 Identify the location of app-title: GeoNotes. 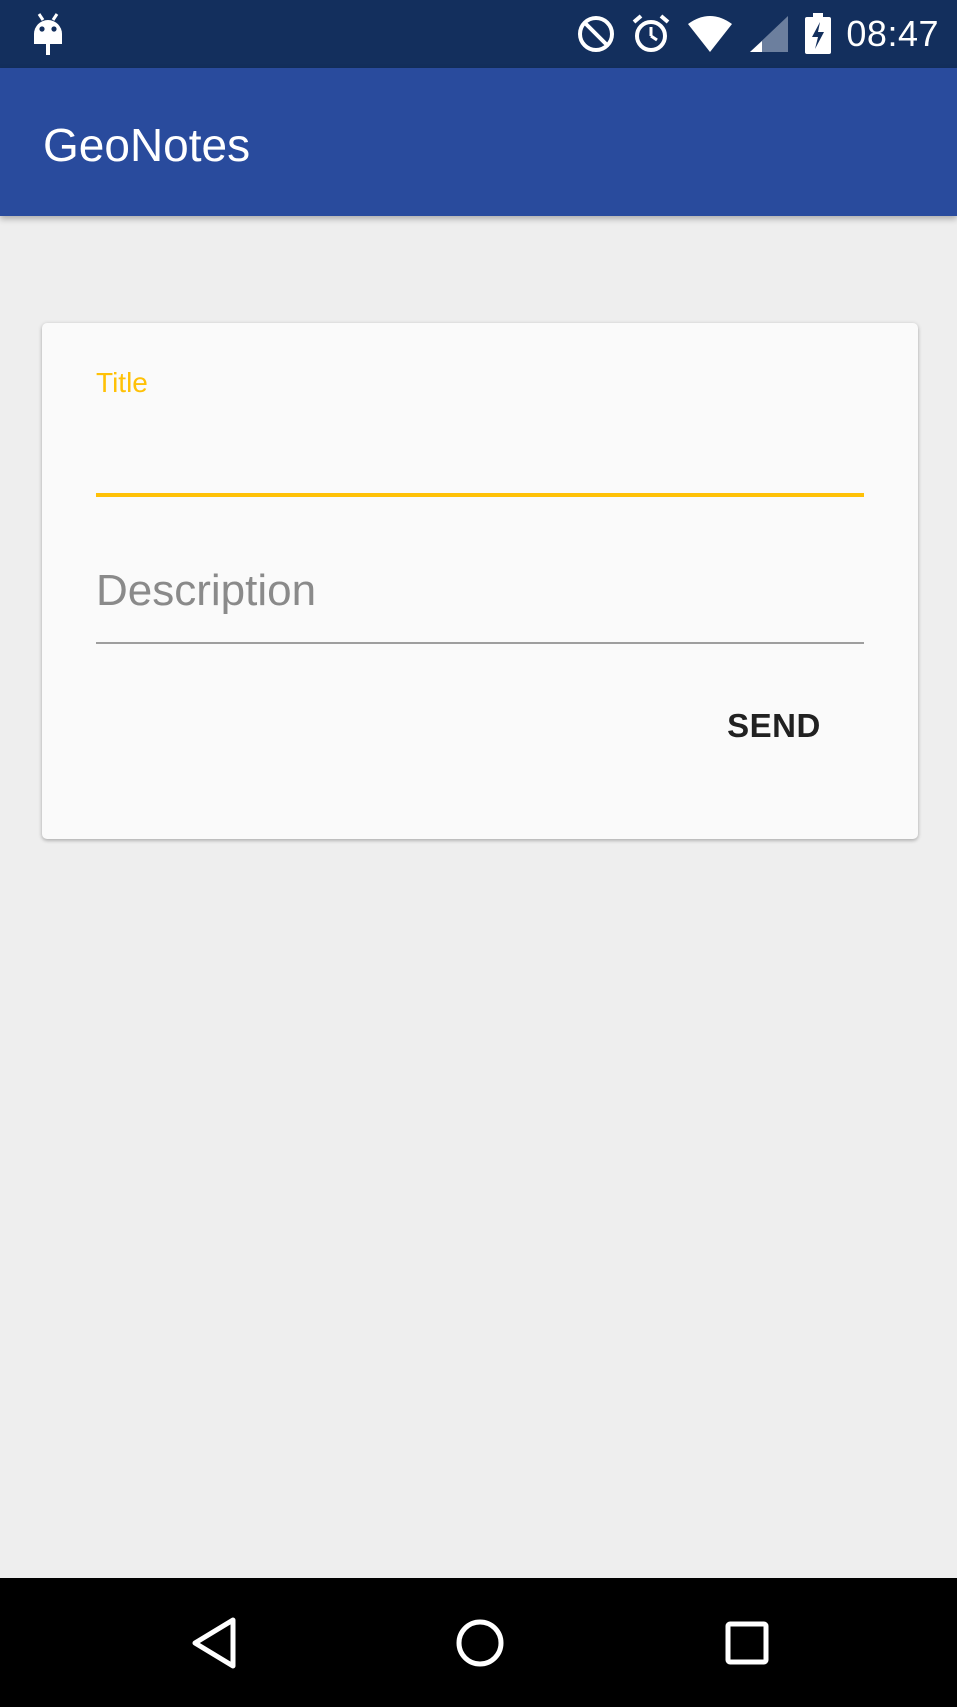
(147, 145).